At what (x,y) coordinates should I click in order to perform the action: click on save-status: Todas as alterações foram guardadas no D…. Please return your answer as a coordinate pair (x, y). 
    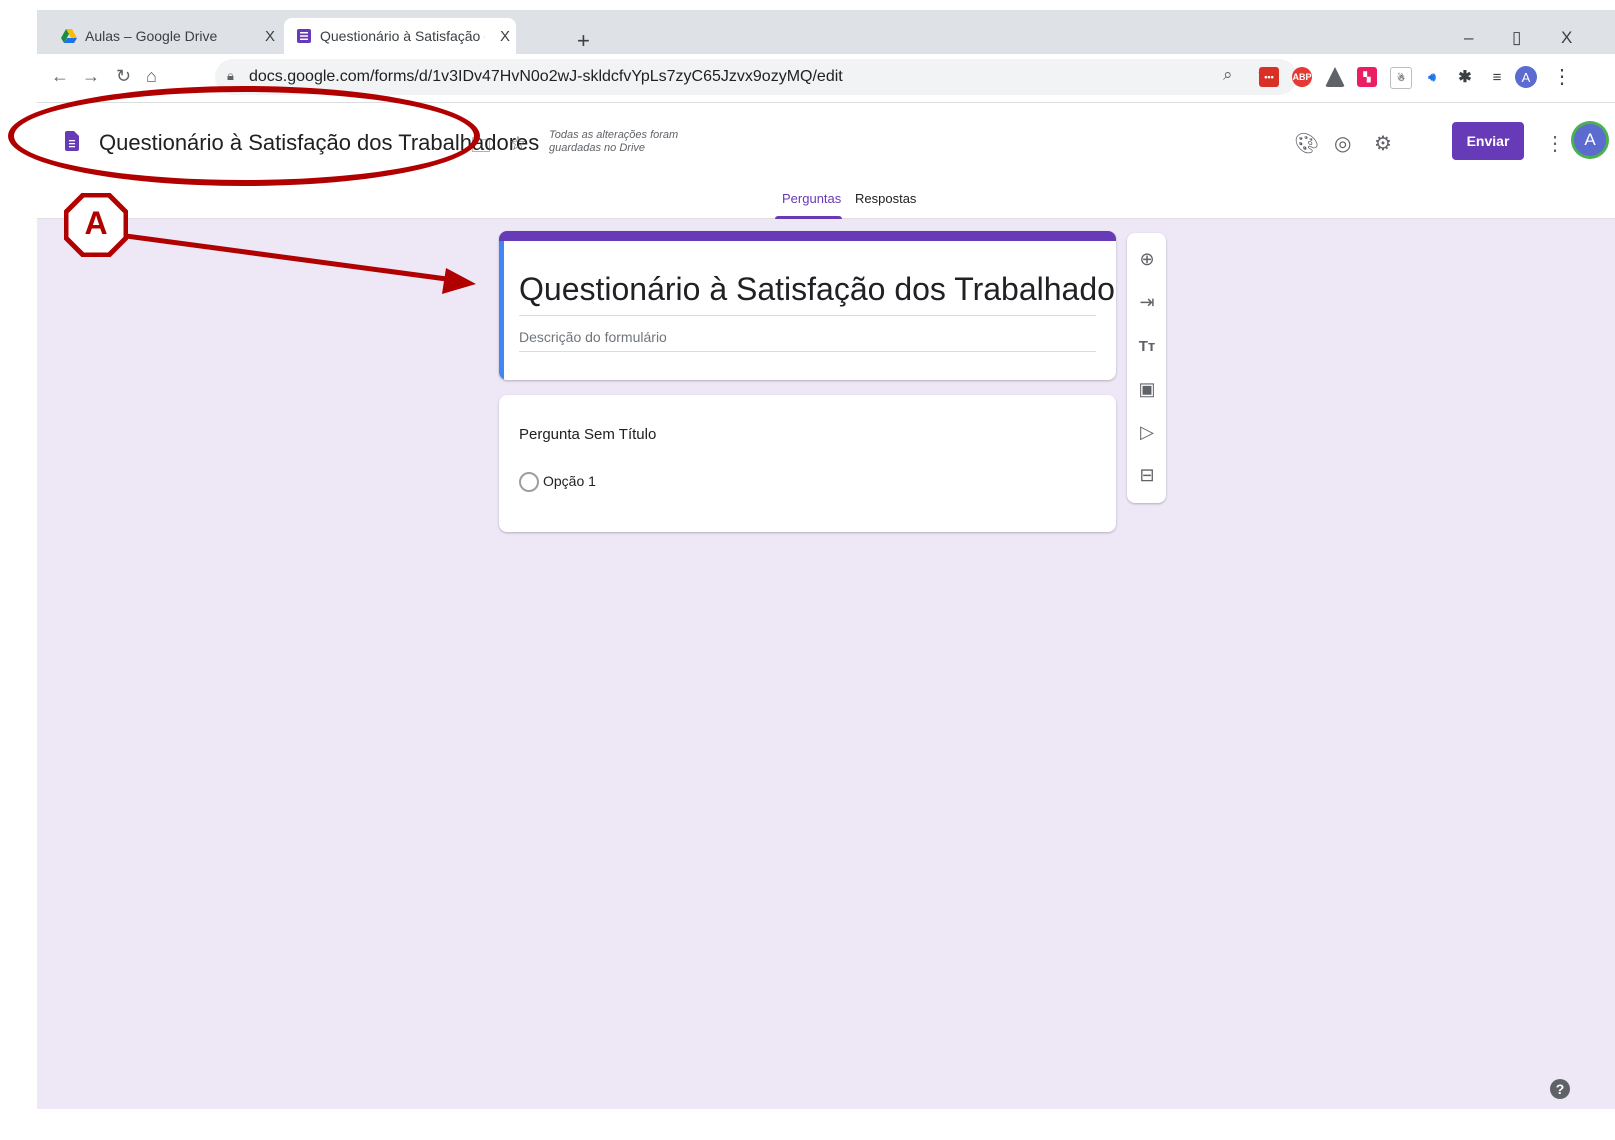
    Looking at the image, I should click on (614, 141).